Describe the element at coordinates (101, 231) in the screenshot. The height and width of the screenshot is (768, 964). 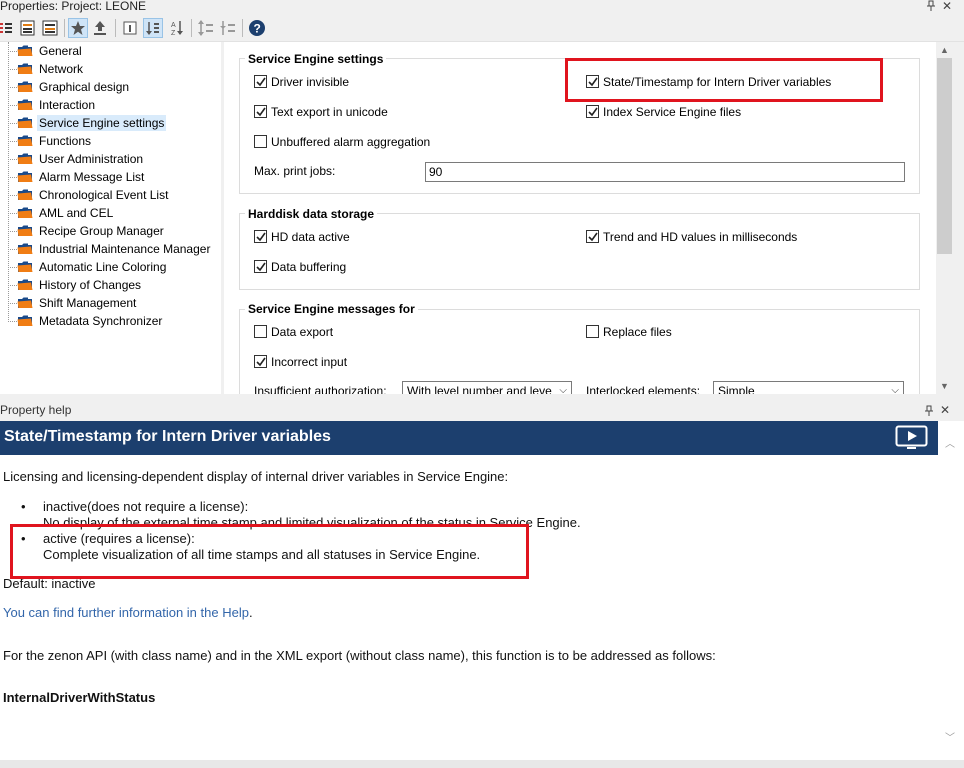
I see `tree-item-label: Recipe Group Manager` at that location.